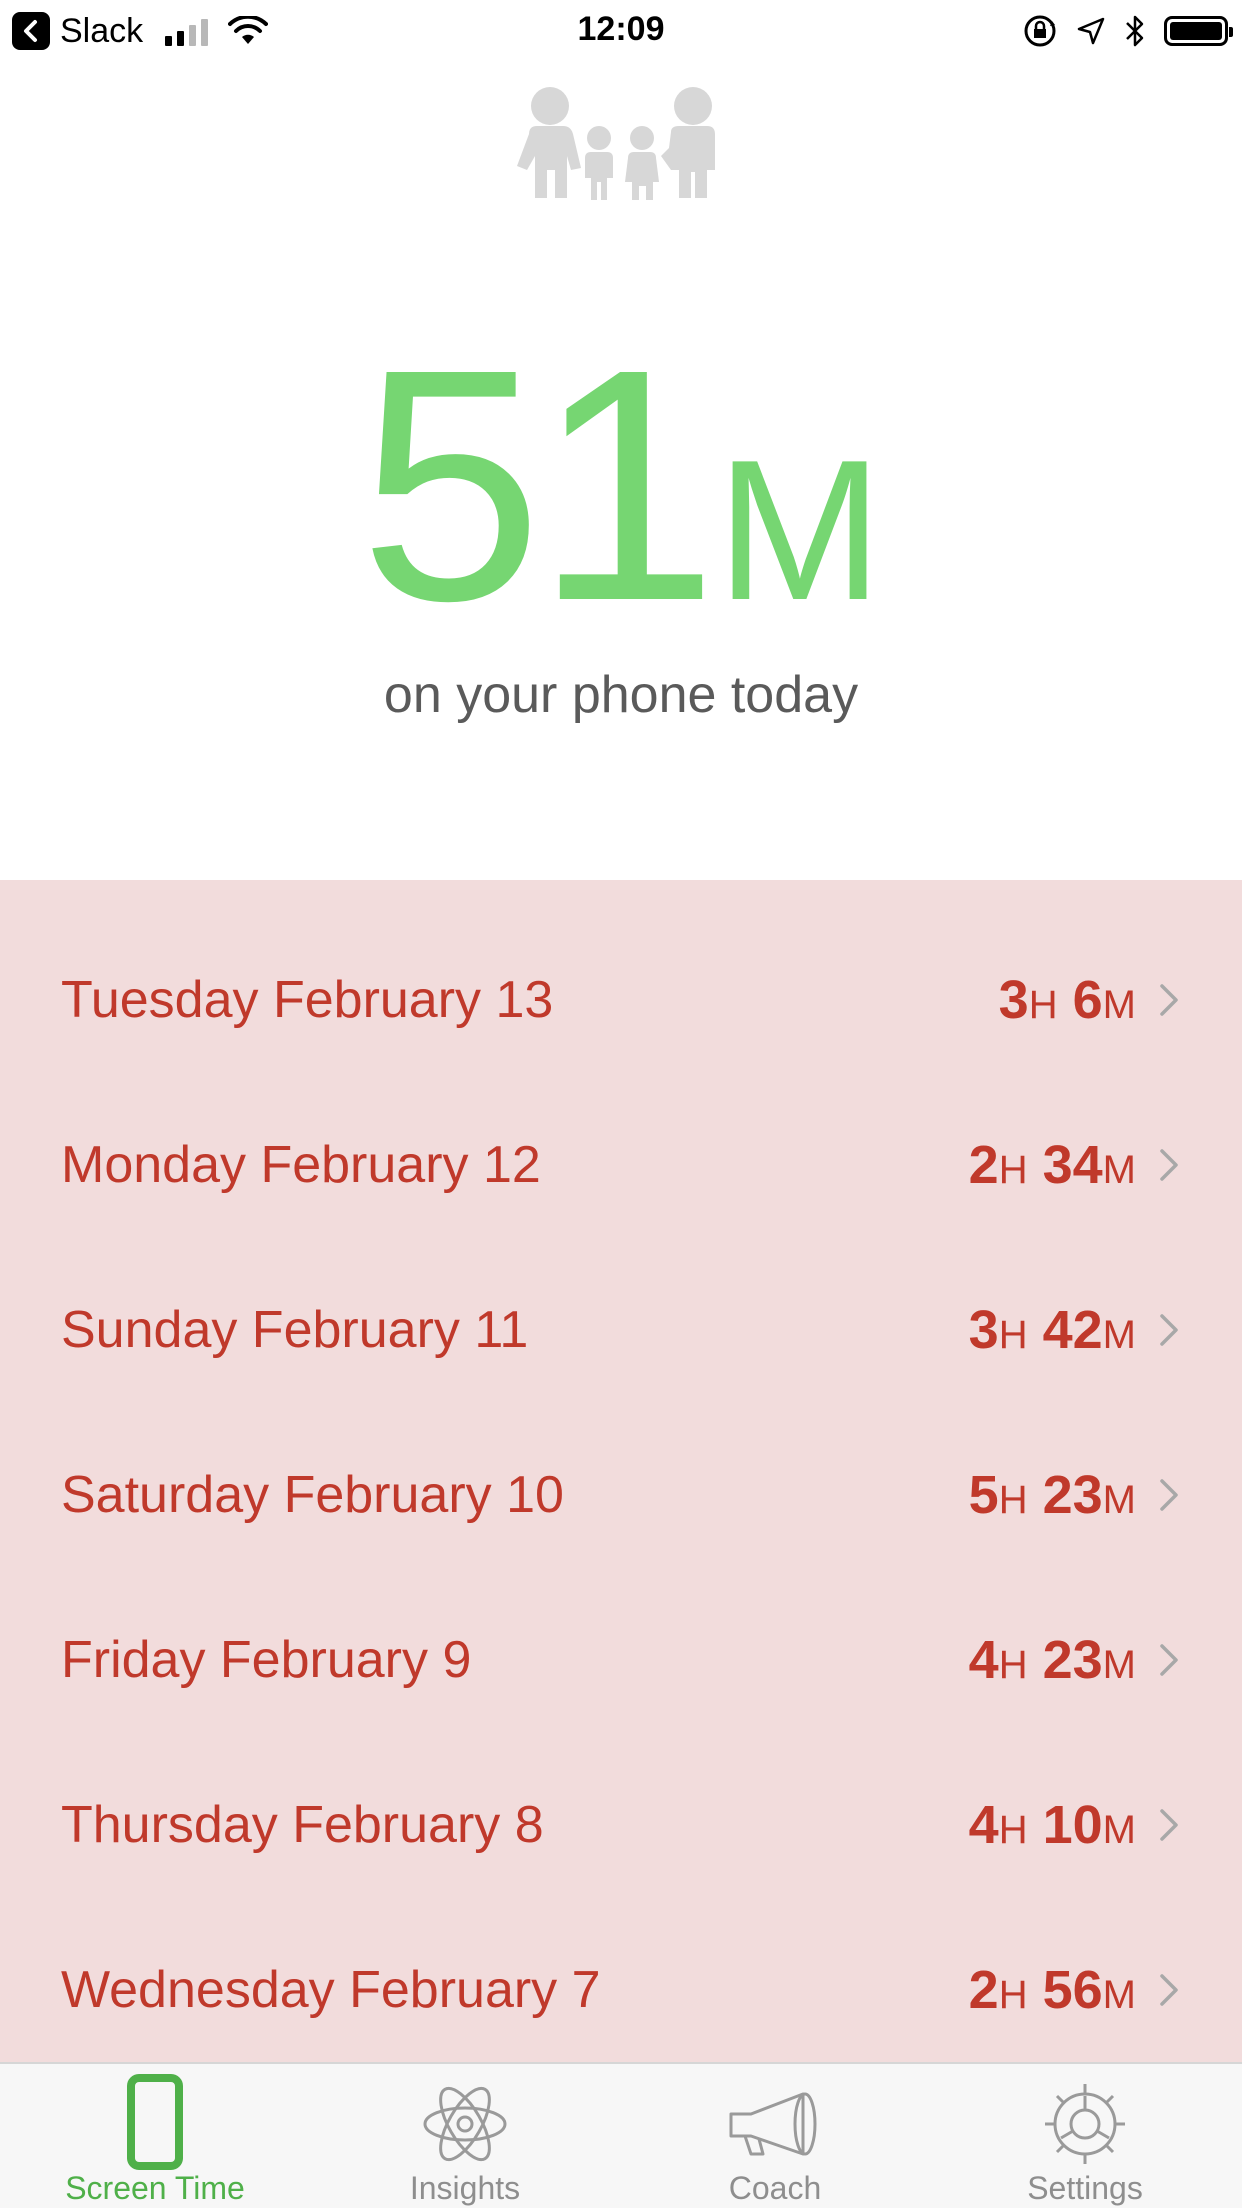 The height and width of the screenshot is (2210, 1242). What do you see at coordinates (1052, 1824) in the screenshot?
I see `day-duration: 4H 10M` at bounding box center [1052, 1824].